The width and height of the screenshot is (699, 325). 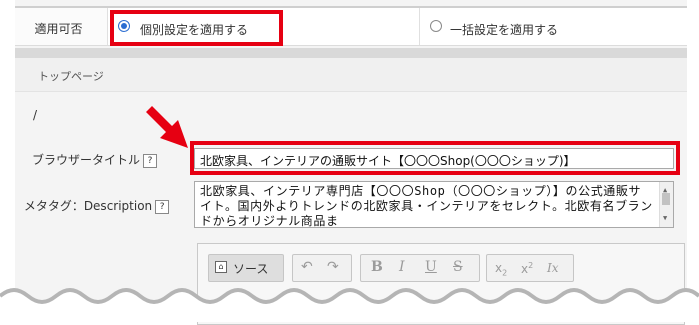 I want to click on subscript-mark: 2, so click(x=505, y=273).